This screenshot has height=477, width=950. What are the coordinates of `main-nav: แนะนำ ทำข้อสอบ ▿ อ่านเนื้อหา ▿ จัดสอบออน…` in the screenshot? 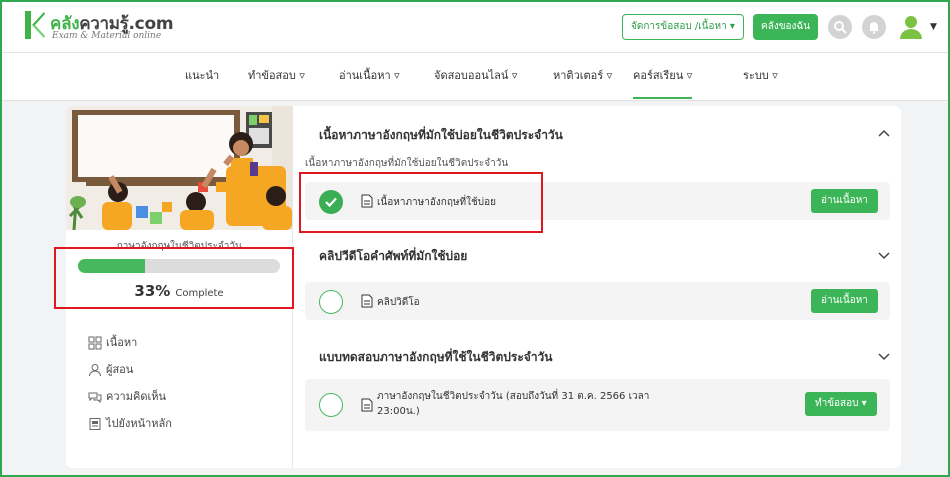 It's located at (475, 77).